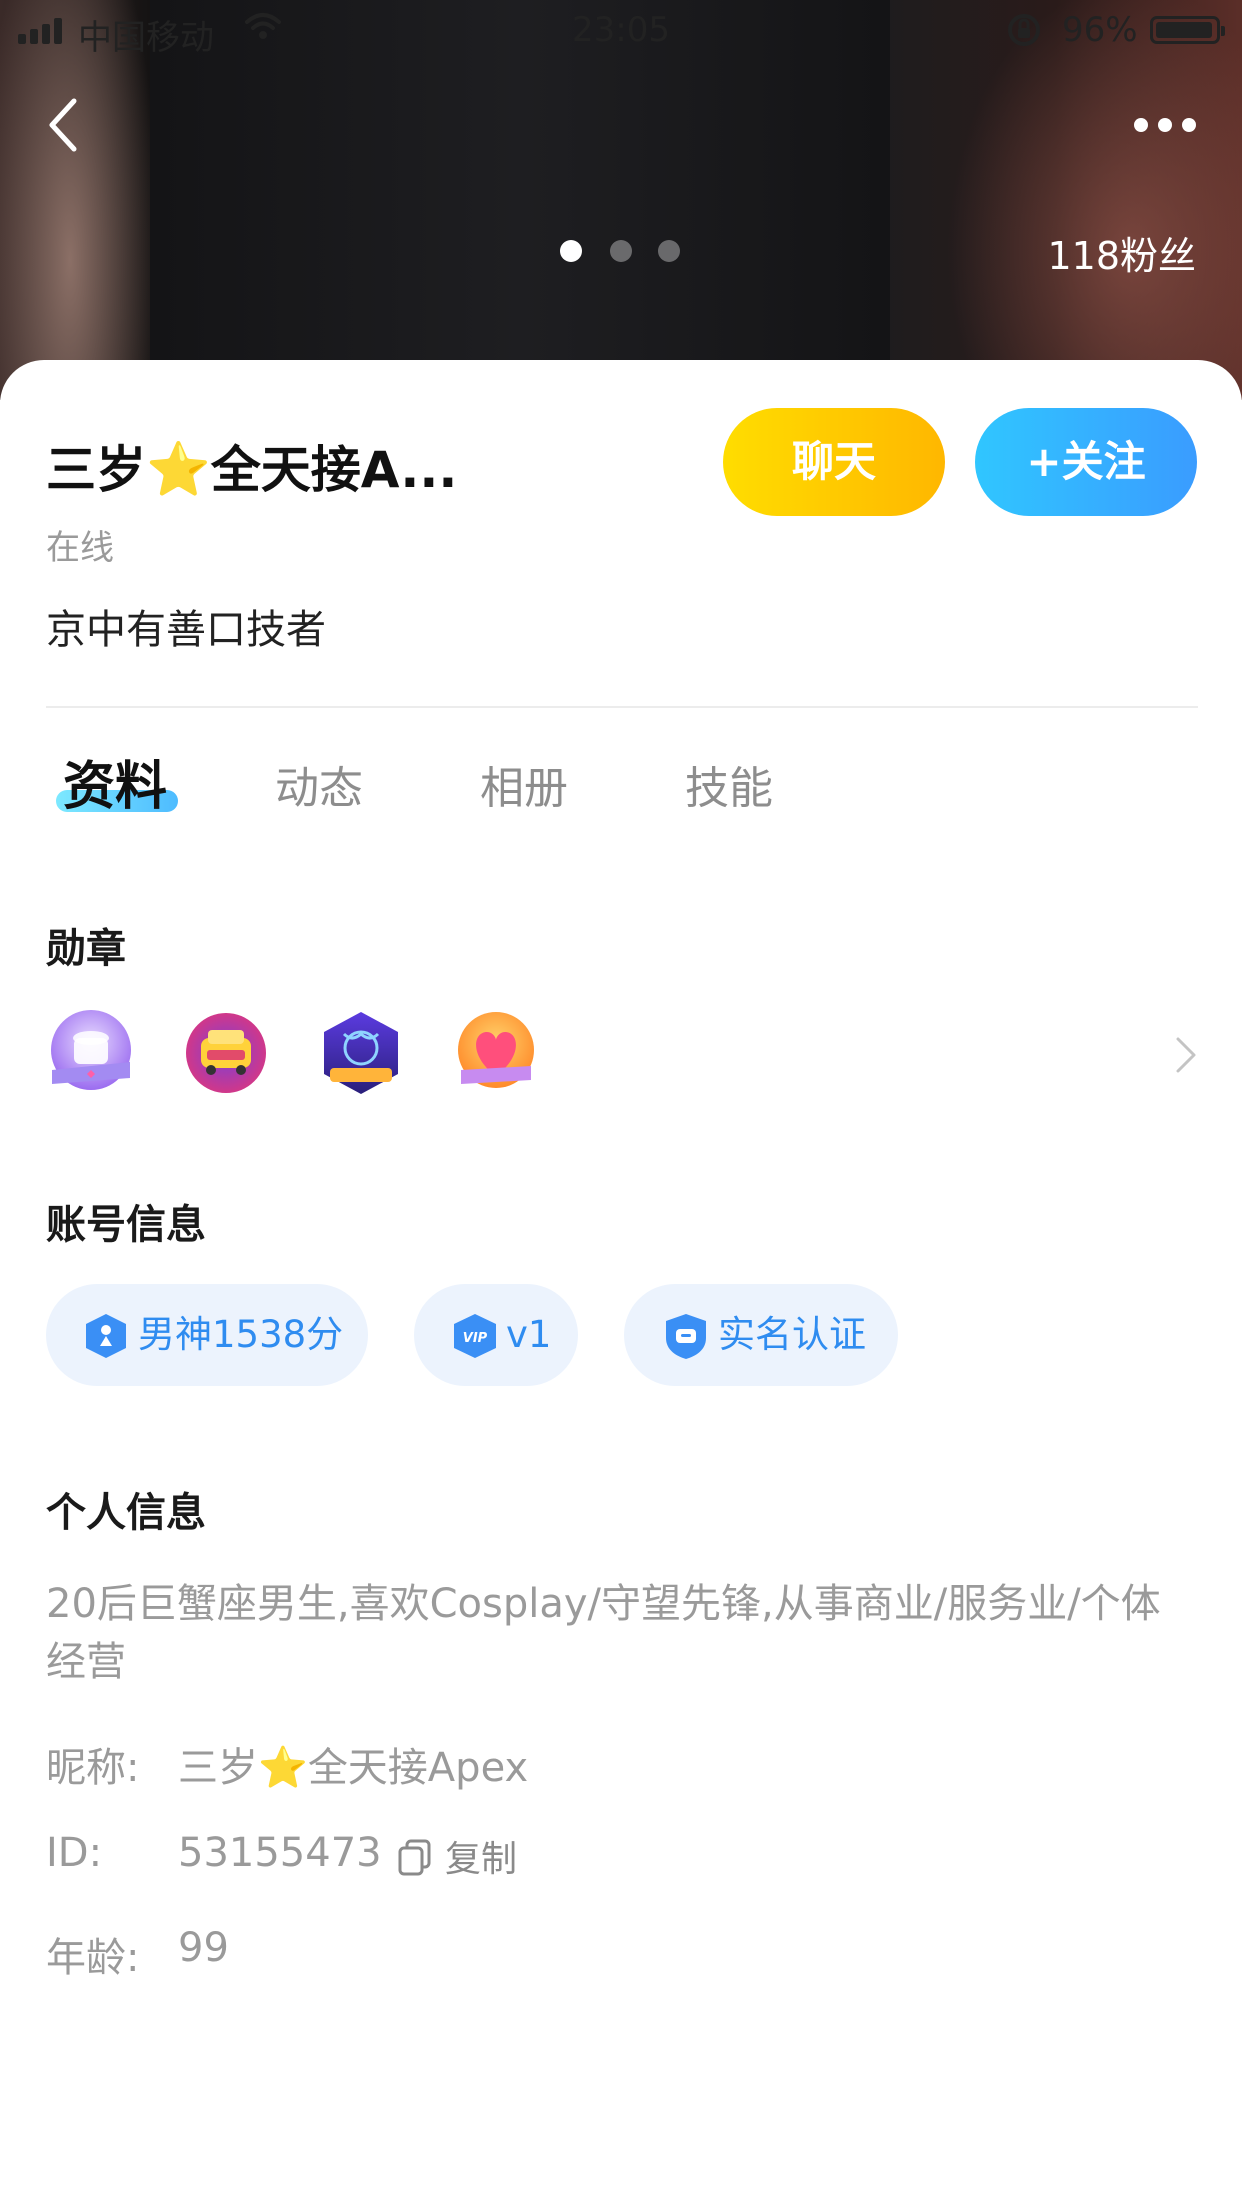 Image resolution: width=1242 pixels, height=2208 pixels. I want to click on copy-icon, so click(414, 1857).